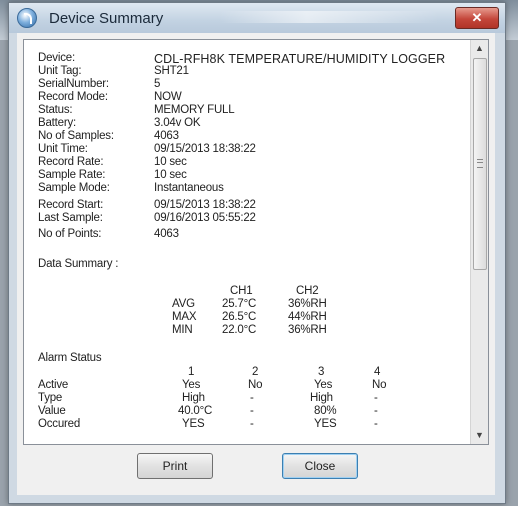 This screenshot has height=506, width=518. What do you see at coordinates (60, 71) in the screenshot?
I see `field-label: Unit Tag:` at bounding box center [60, 71].